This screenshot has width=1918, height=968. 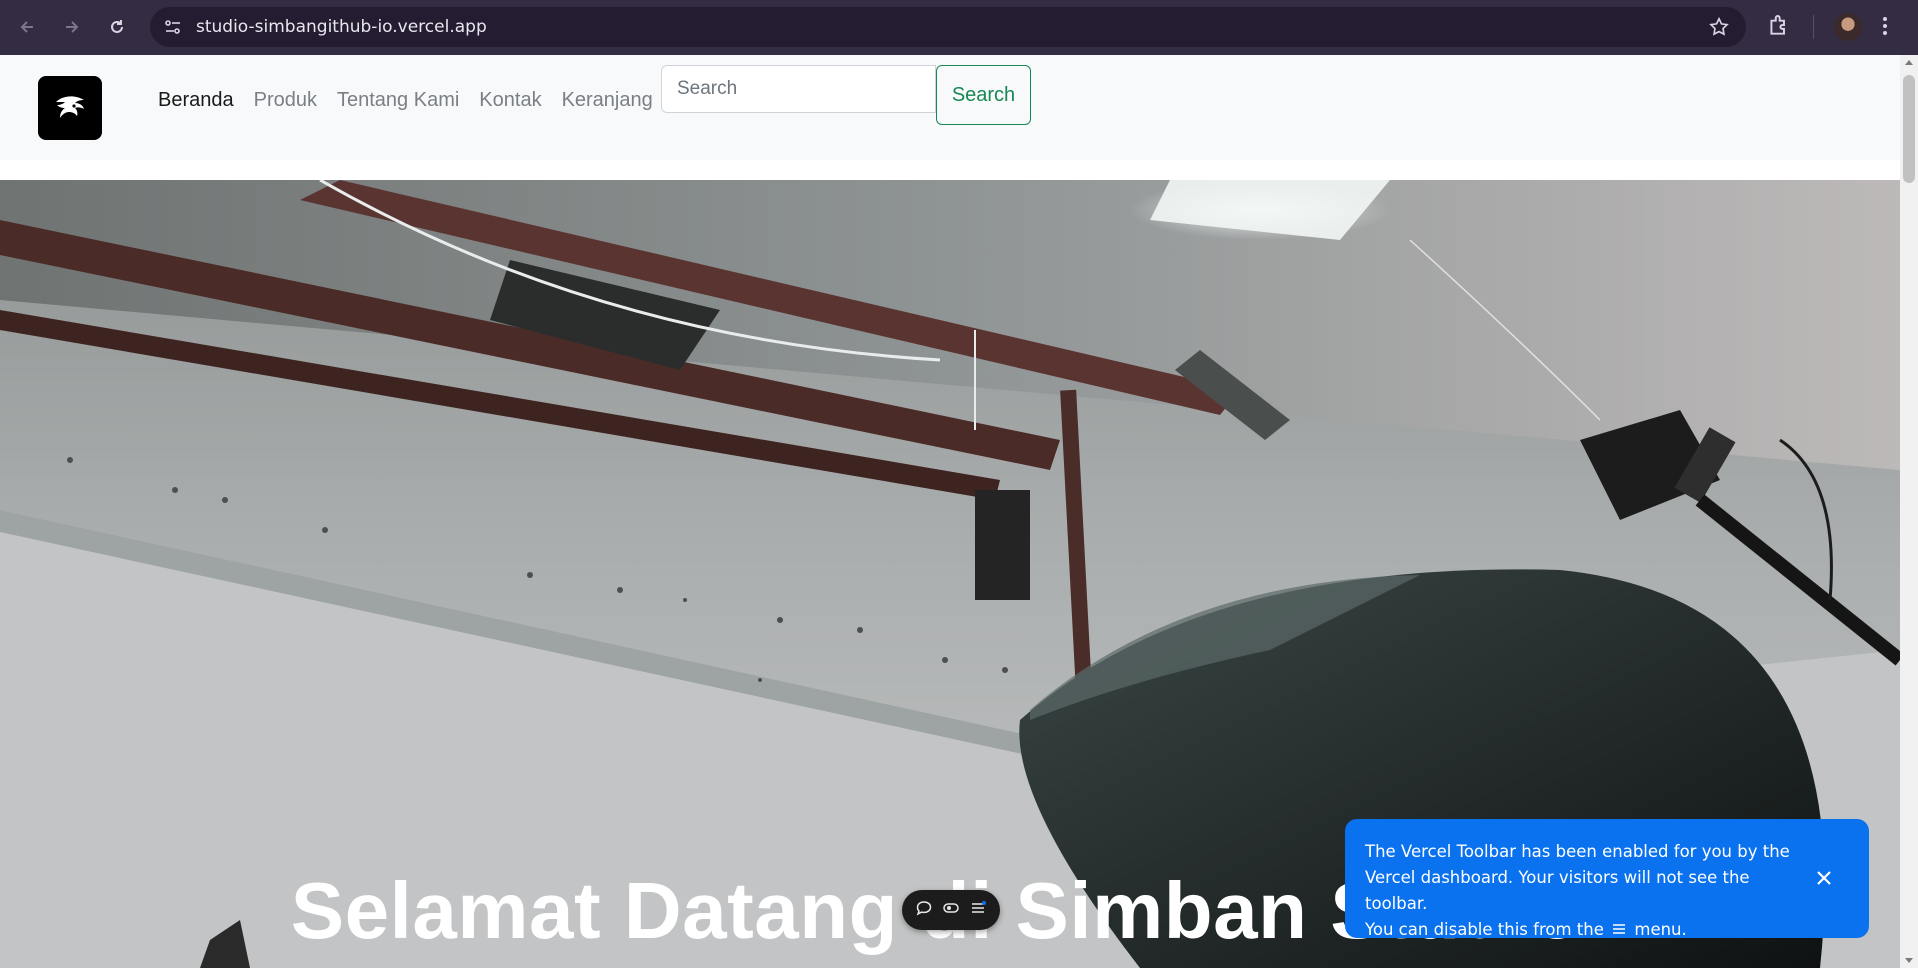 What do you see at coordinates (1909, 129) in the screenshot?
I see `scroll-thumb` at bounding box center [1909, 129].